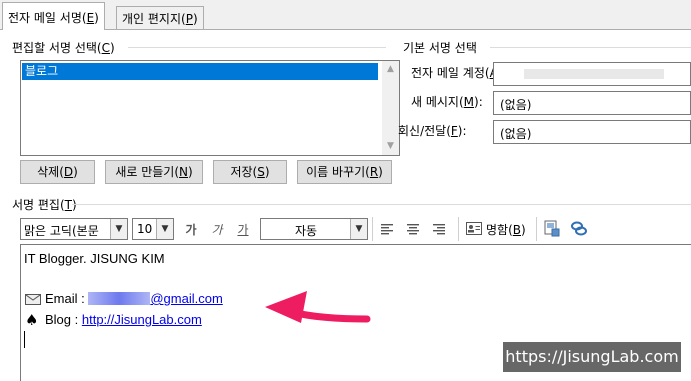  I want to click on listbox-scrollbar: ▲ ▼, so click(390, 108).